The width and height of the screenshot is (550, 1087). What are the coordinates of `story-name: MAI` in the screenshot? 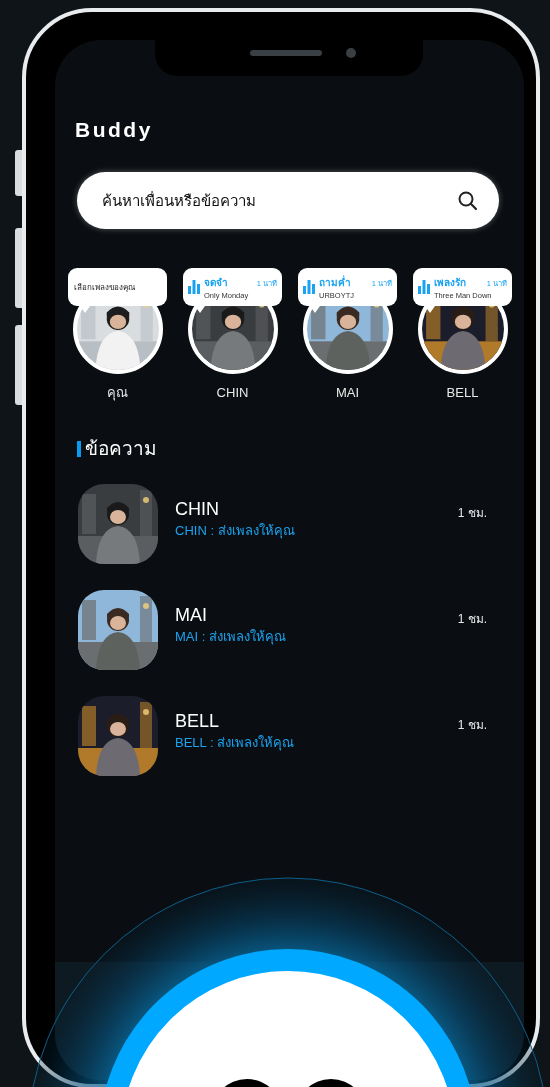 It's located at (347, 393).